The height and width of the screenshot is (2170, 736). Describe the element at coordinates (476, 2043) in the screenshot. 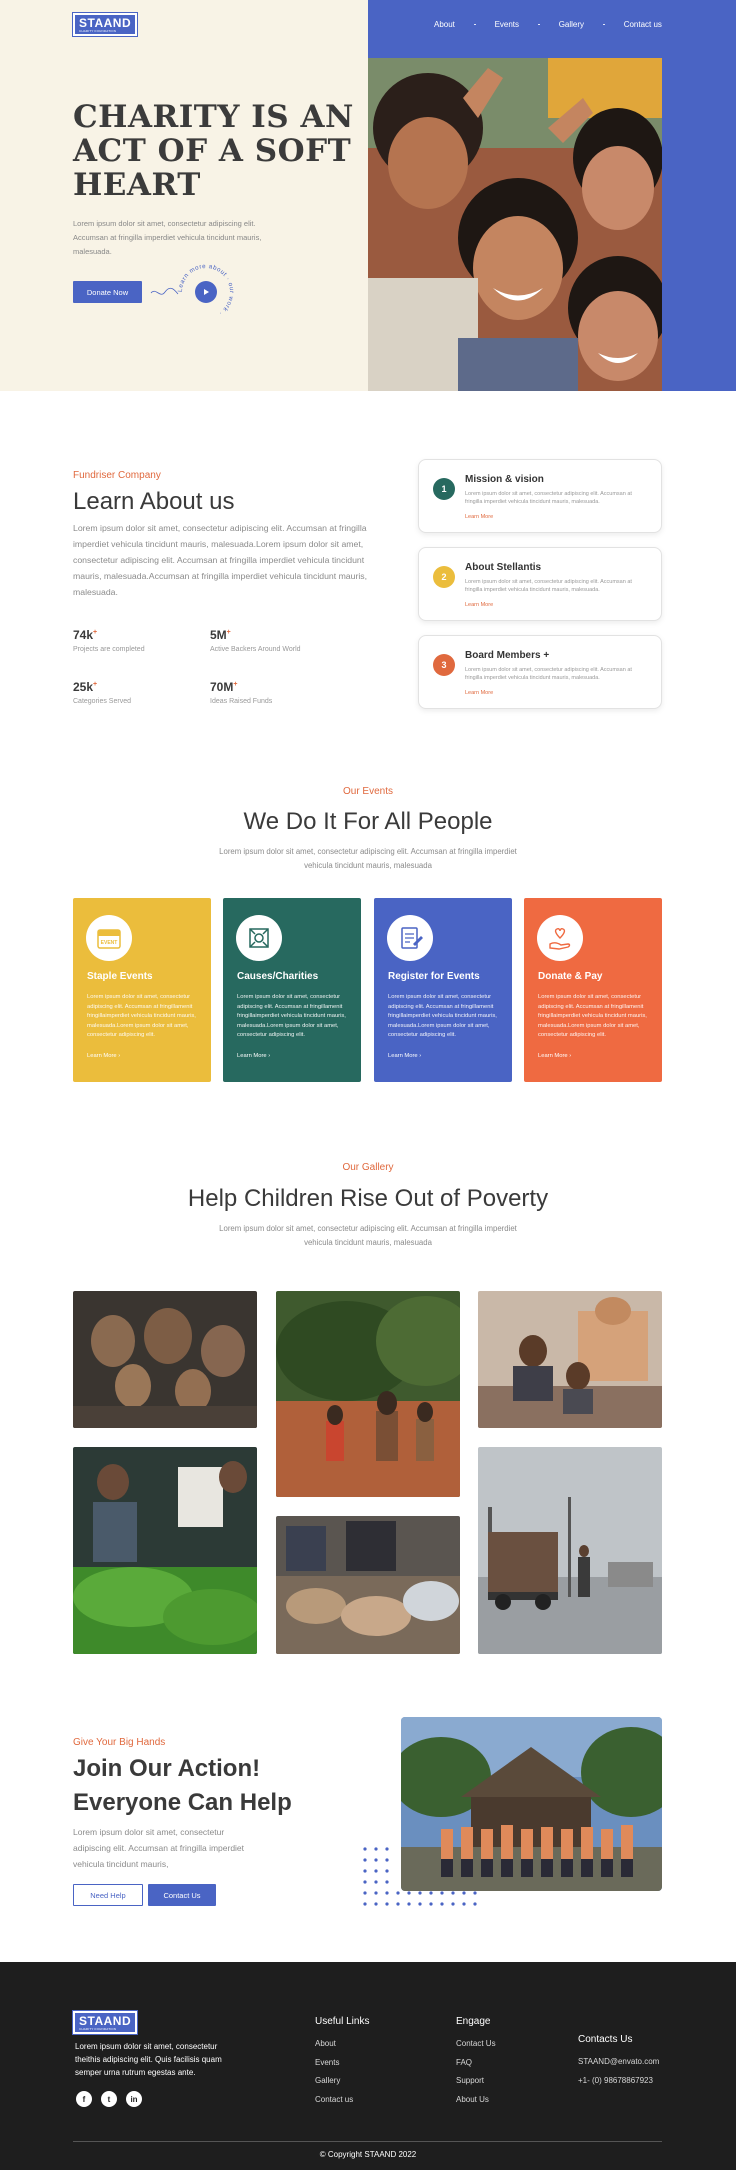

I see `footer-link-contact-us: Contact Us` at that location.